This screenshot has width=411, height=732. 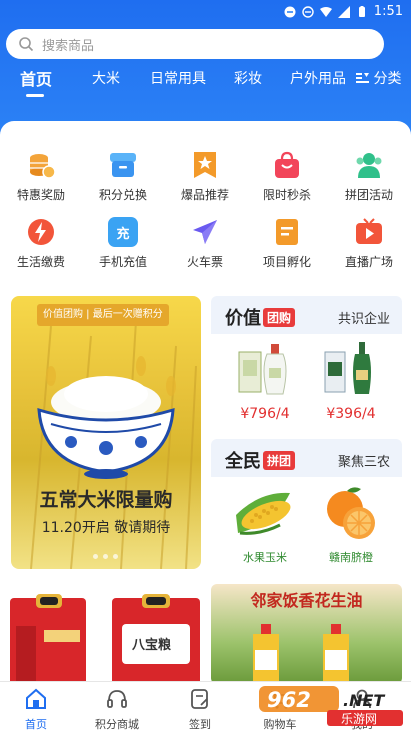 I want to click on grid-label: 拼团活动, so click(x=368, y=195).